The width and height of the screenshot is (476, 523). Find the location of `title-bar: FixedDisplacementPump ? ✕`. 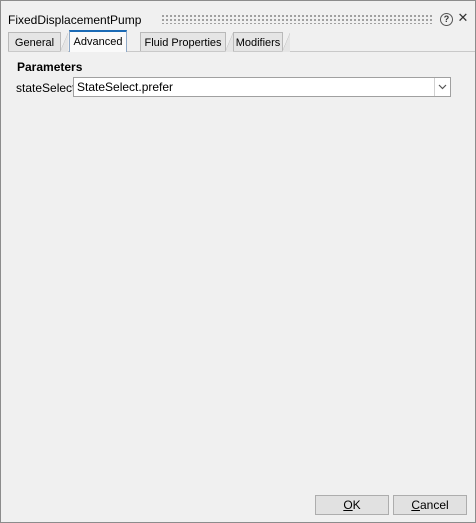

title-bar: FixedDisplacementPump ? ✕ is located at coordinates (238, 16).